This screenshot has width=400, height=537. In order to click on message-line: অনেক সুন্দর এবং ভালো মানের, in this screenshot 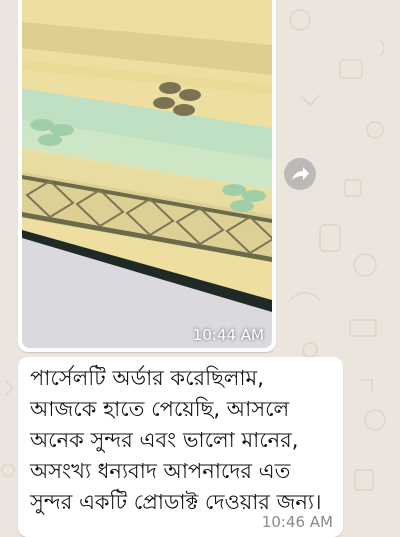, I will do `click(164, 440)`.